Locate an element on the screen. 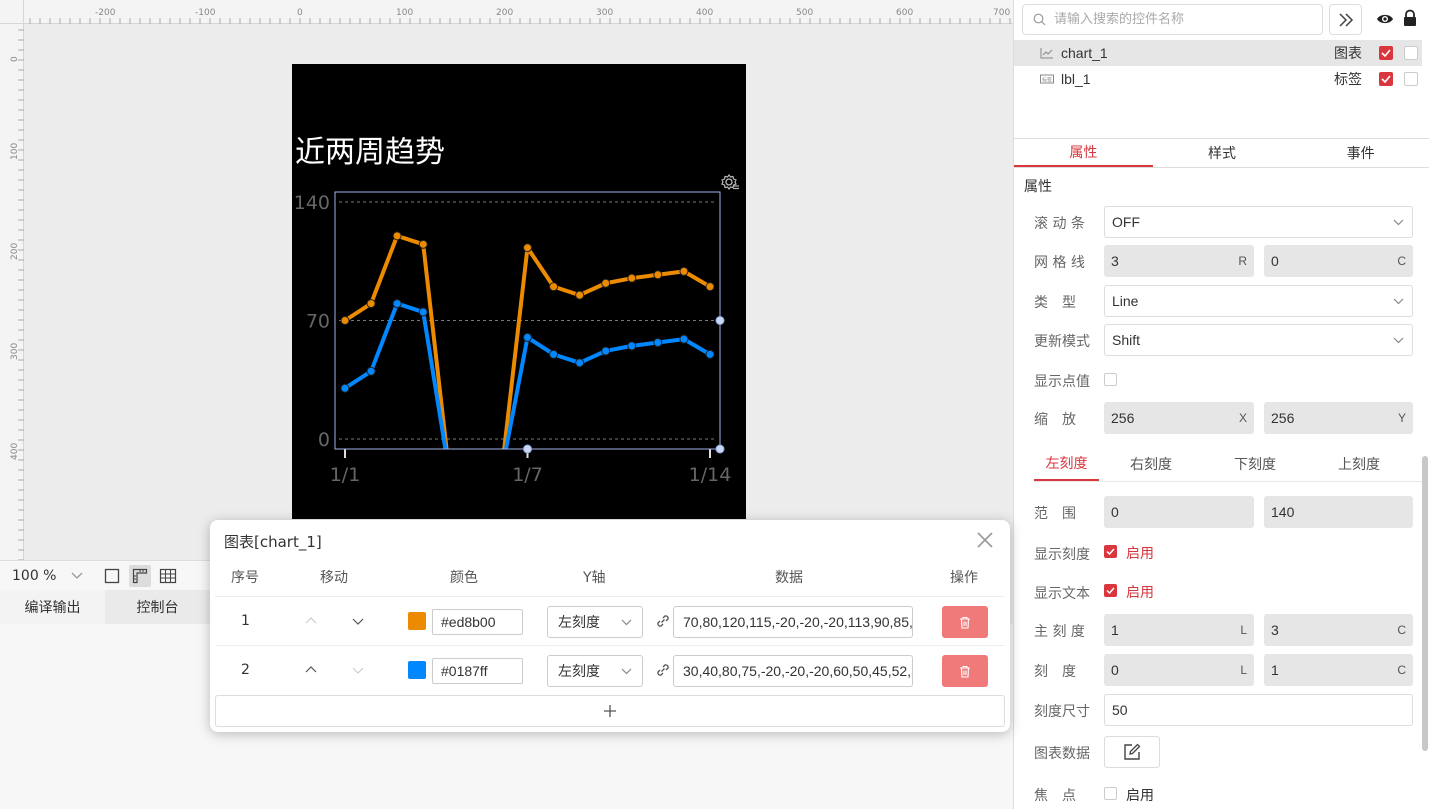 The width and height of the screenshot is (1429, 809). input-value: 1 is located at coordinates (1115, 630).